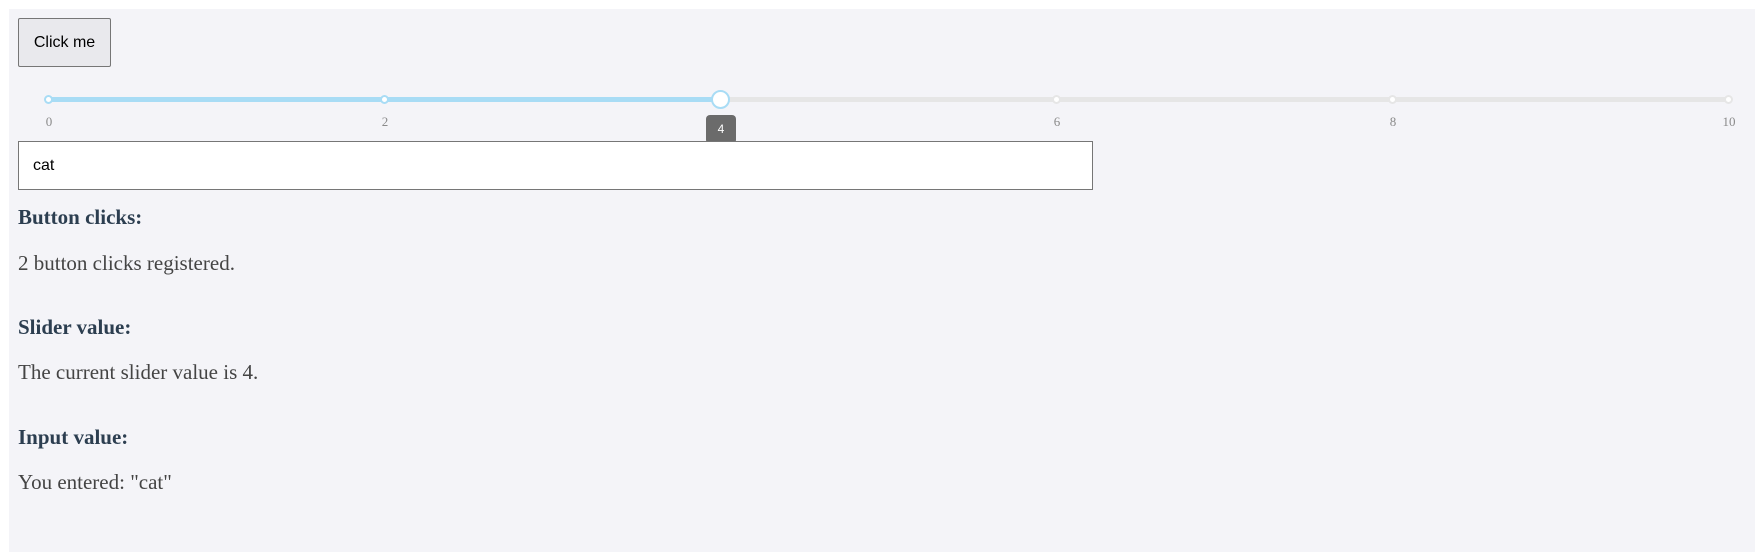 This screenshot has width=1755, height=558. What do you see at coordinates (1393, 121) in the screenshot?
I see `slider-tick-label: 8` at bounding box center [1393, 121].